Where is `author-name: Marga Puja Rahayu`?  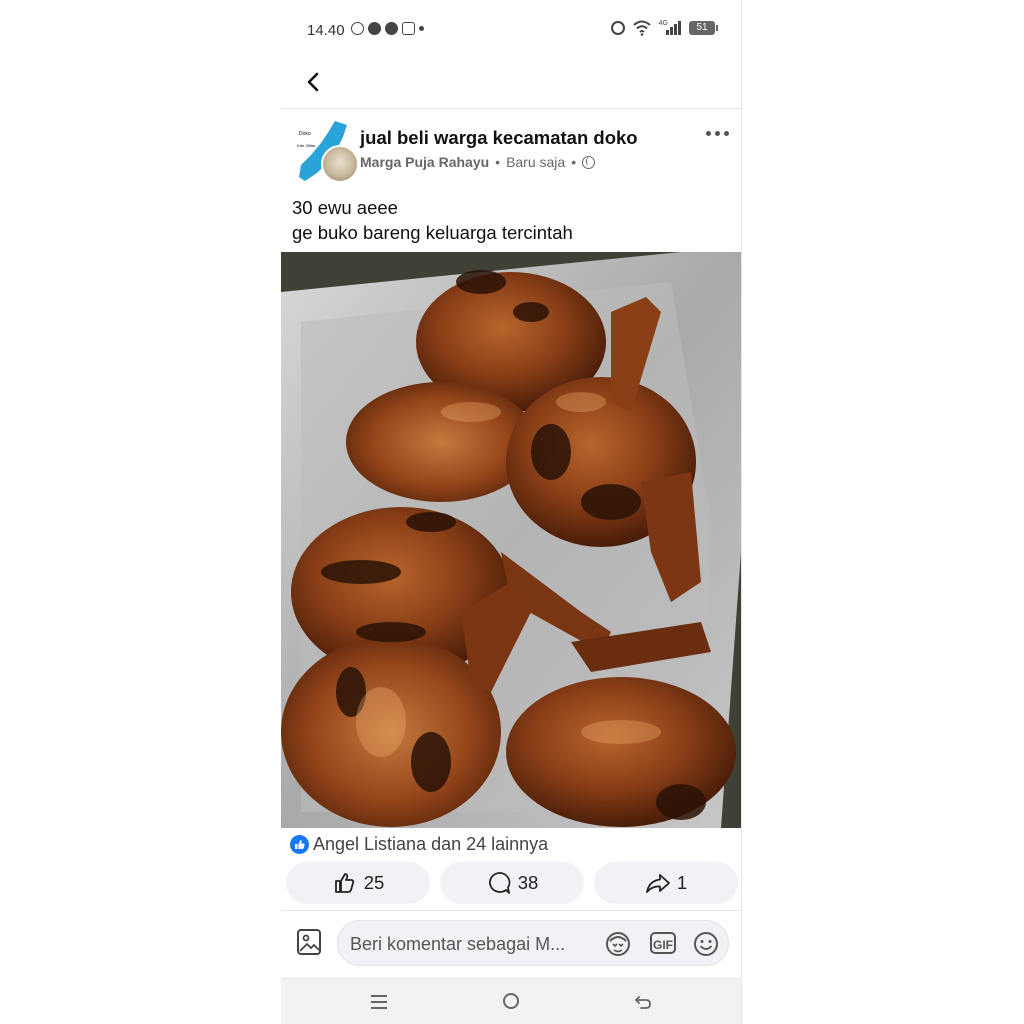 author-name: Marga Puja Rahayu is located at coordinates (424, 162).